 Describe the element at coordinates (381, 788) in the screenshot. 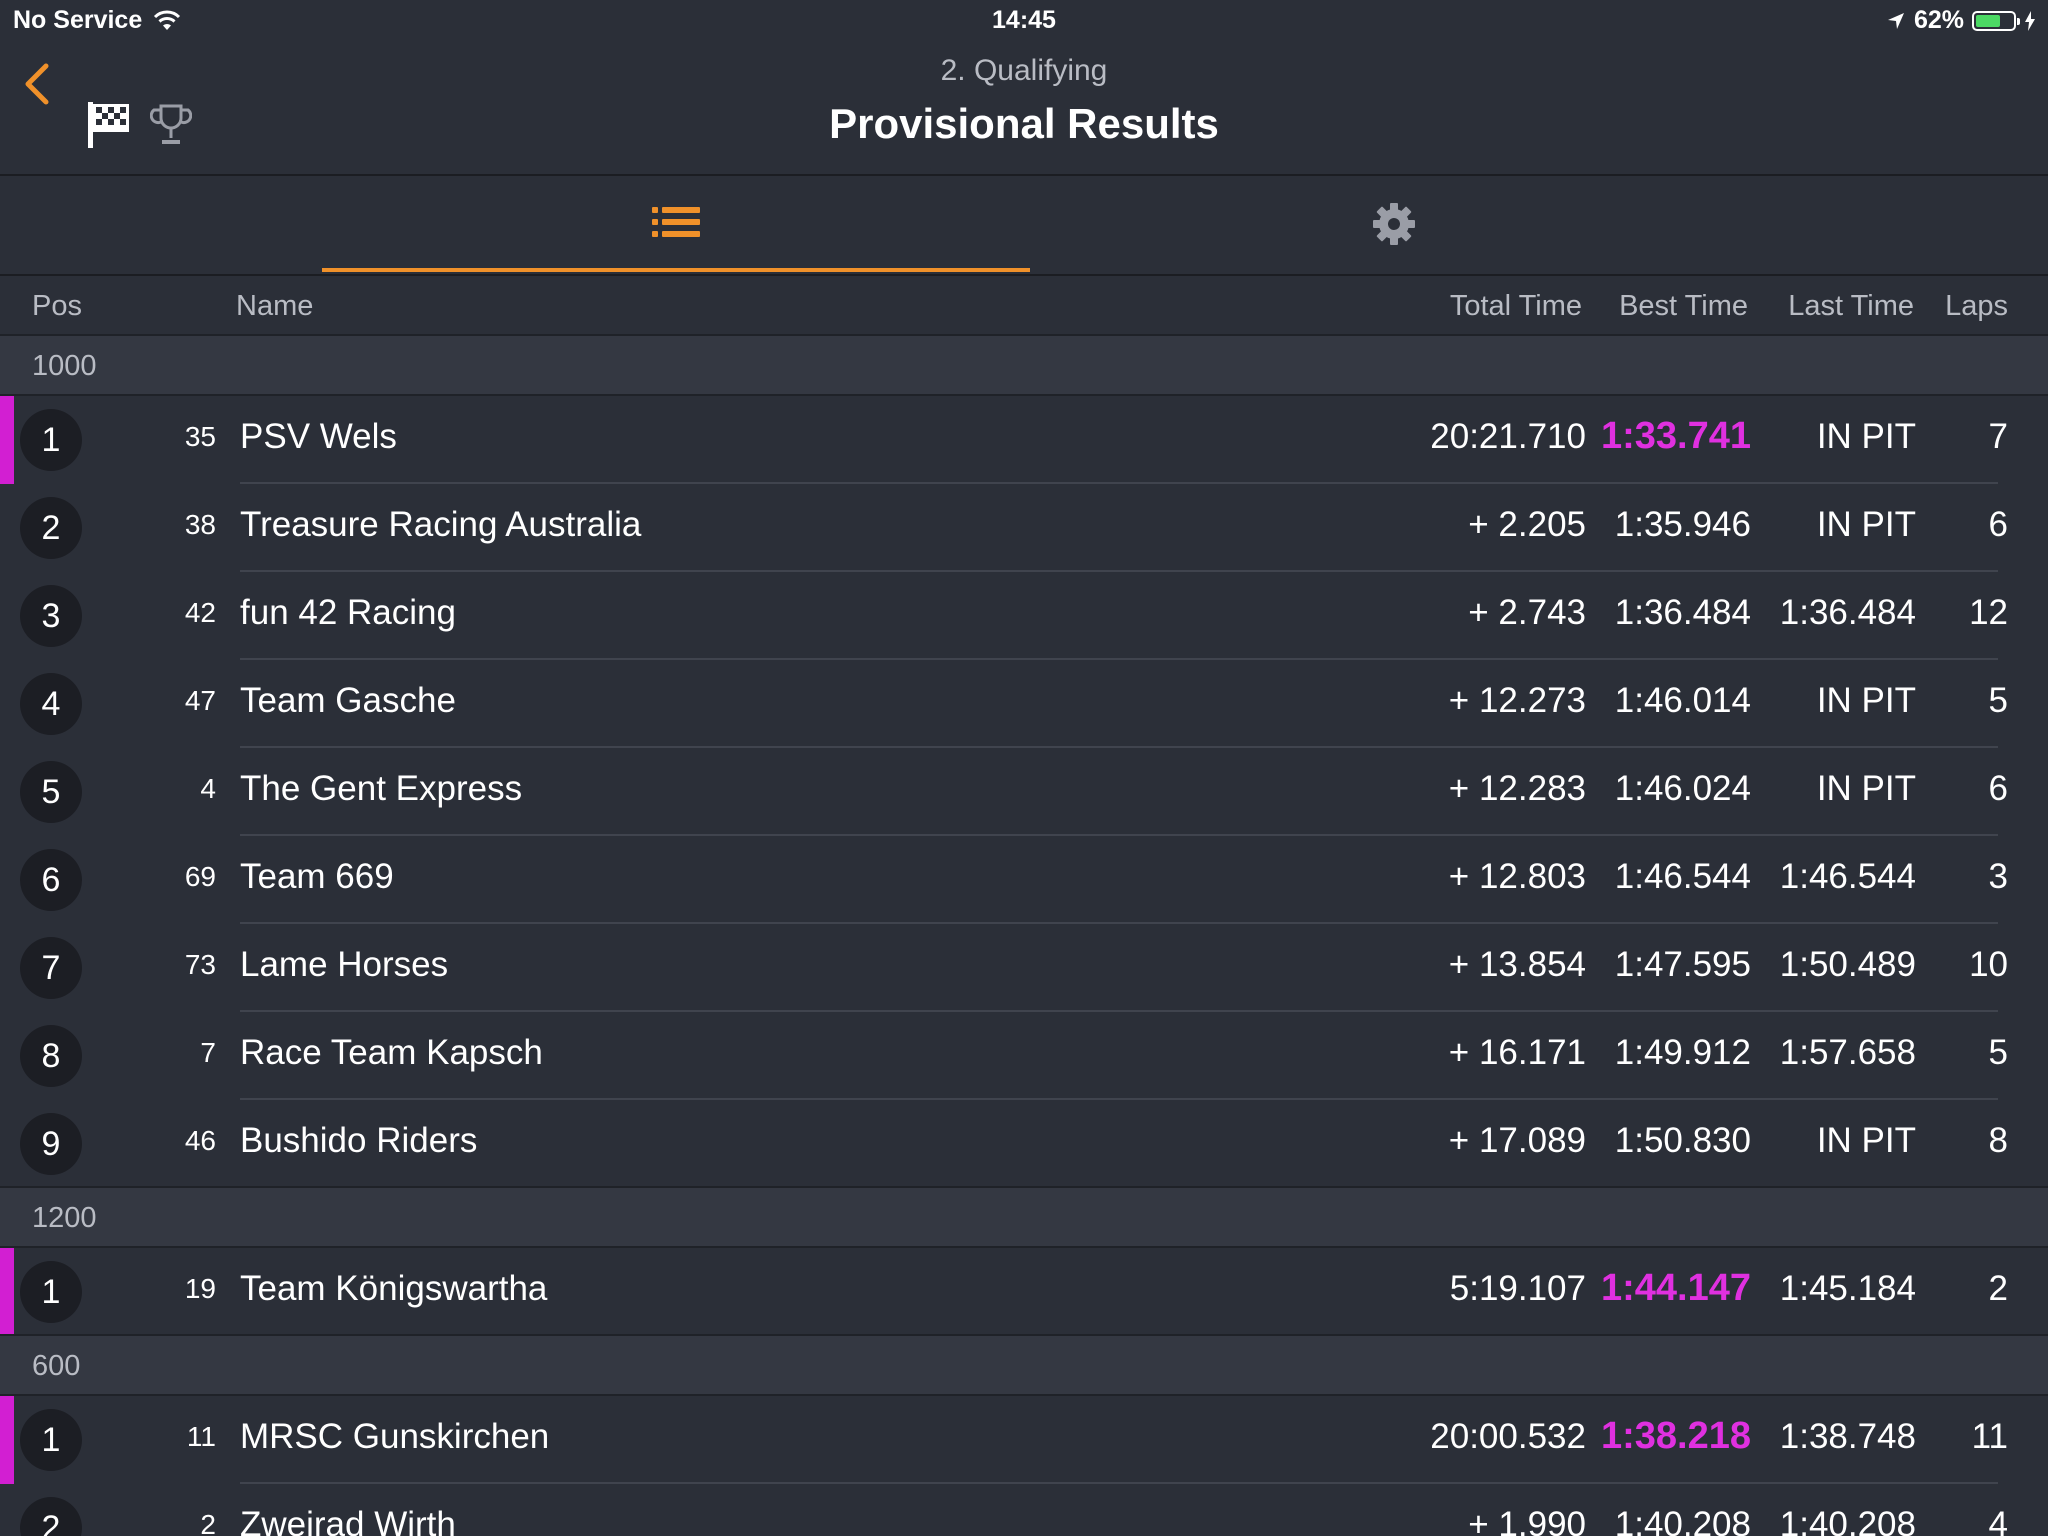

I see `team-name: The Gent Express` at that location.